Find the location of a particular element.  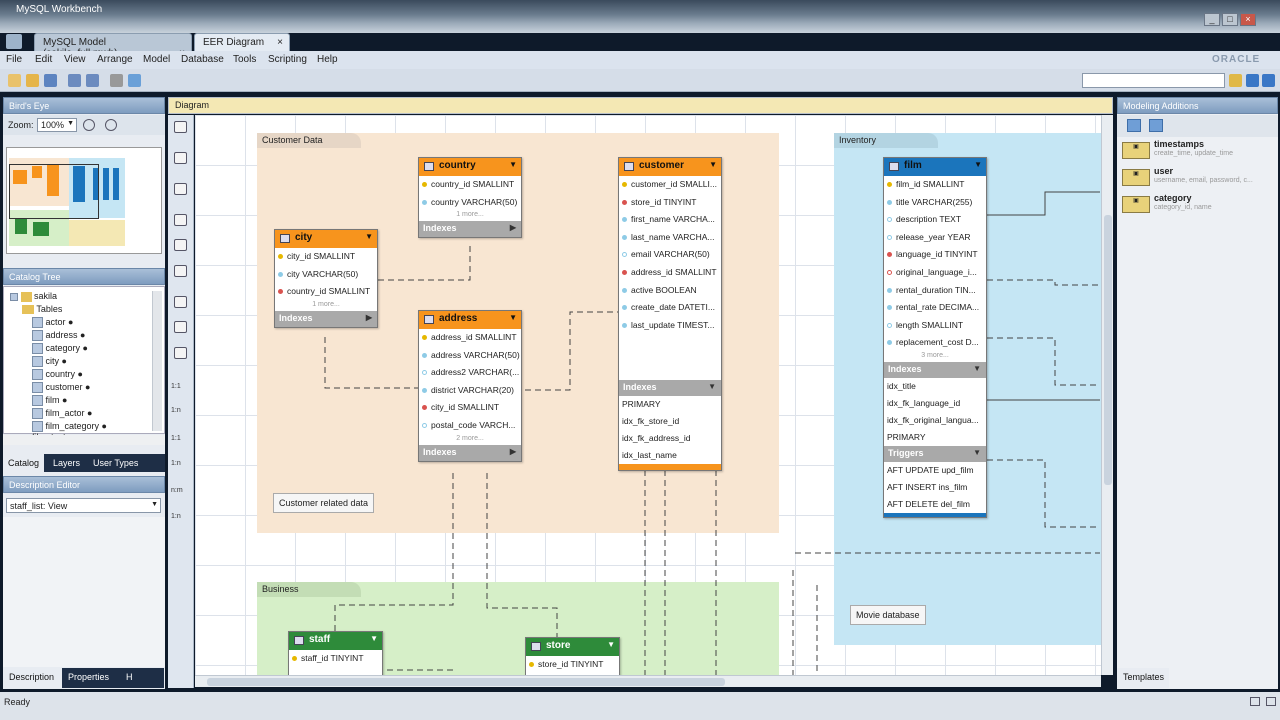

column-row: district VARCHAR(20) is located at coordinates (470, 391).